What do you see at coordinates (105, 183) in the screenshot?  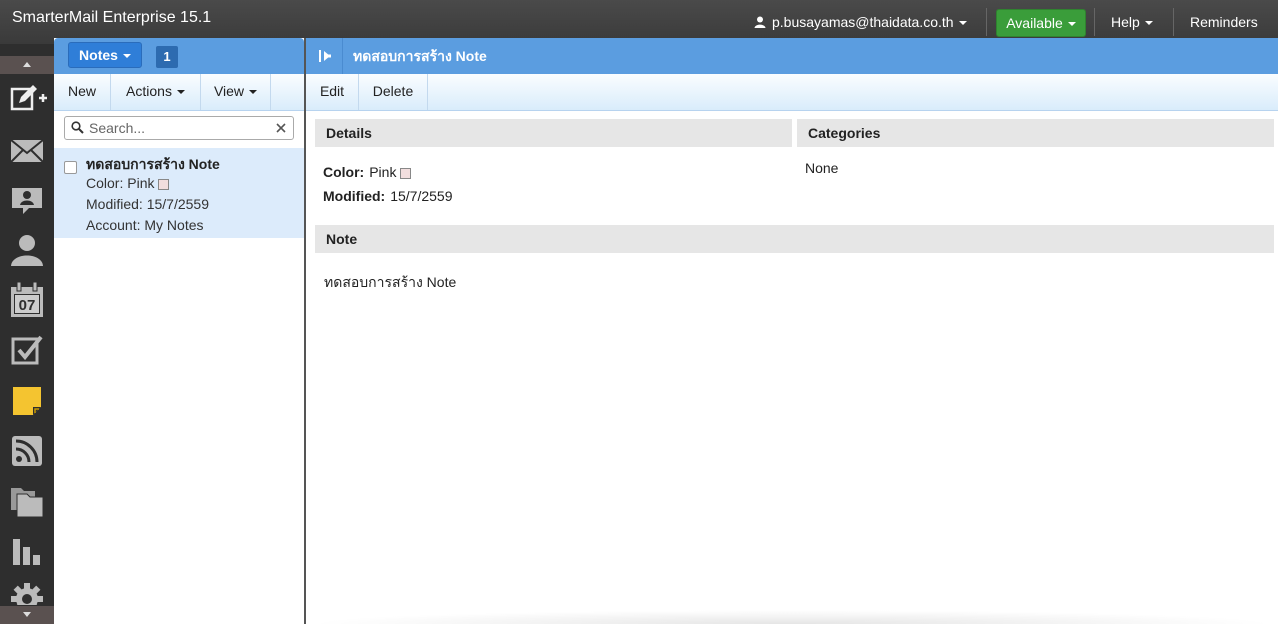 I see `item-color-label: Color:` at bounding box center [105, 183].